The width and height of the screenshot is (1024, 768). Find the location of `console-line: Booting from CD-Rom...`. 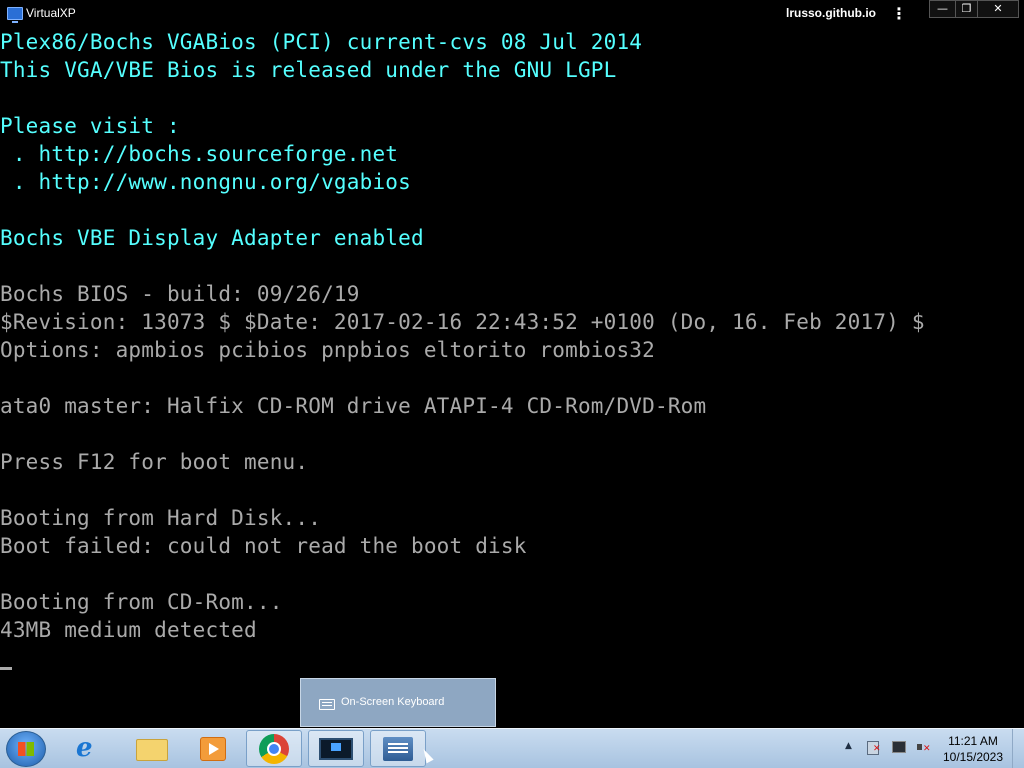

console-line: Booting from CD-Rom... is located at coordinates (141, 602).